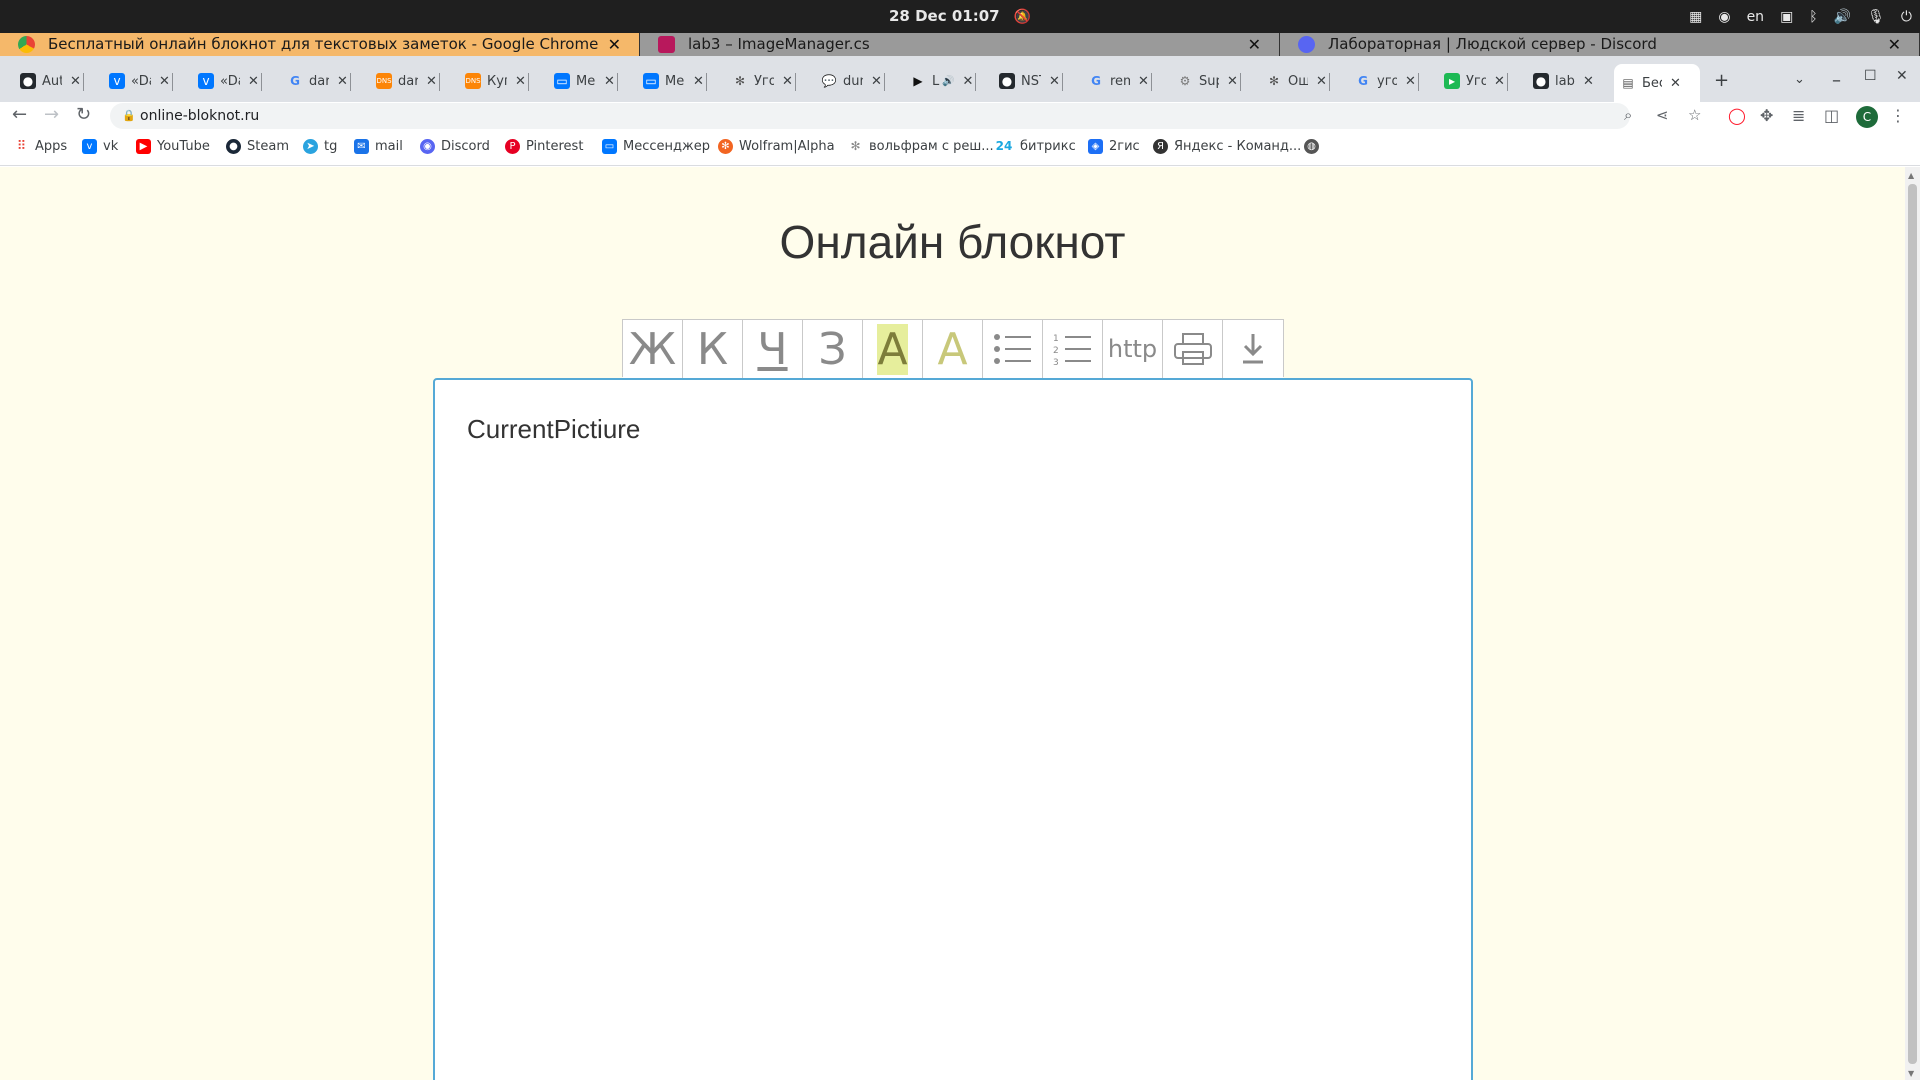  I want to click on bookmark-globe: ◍, so click(1314, 146).